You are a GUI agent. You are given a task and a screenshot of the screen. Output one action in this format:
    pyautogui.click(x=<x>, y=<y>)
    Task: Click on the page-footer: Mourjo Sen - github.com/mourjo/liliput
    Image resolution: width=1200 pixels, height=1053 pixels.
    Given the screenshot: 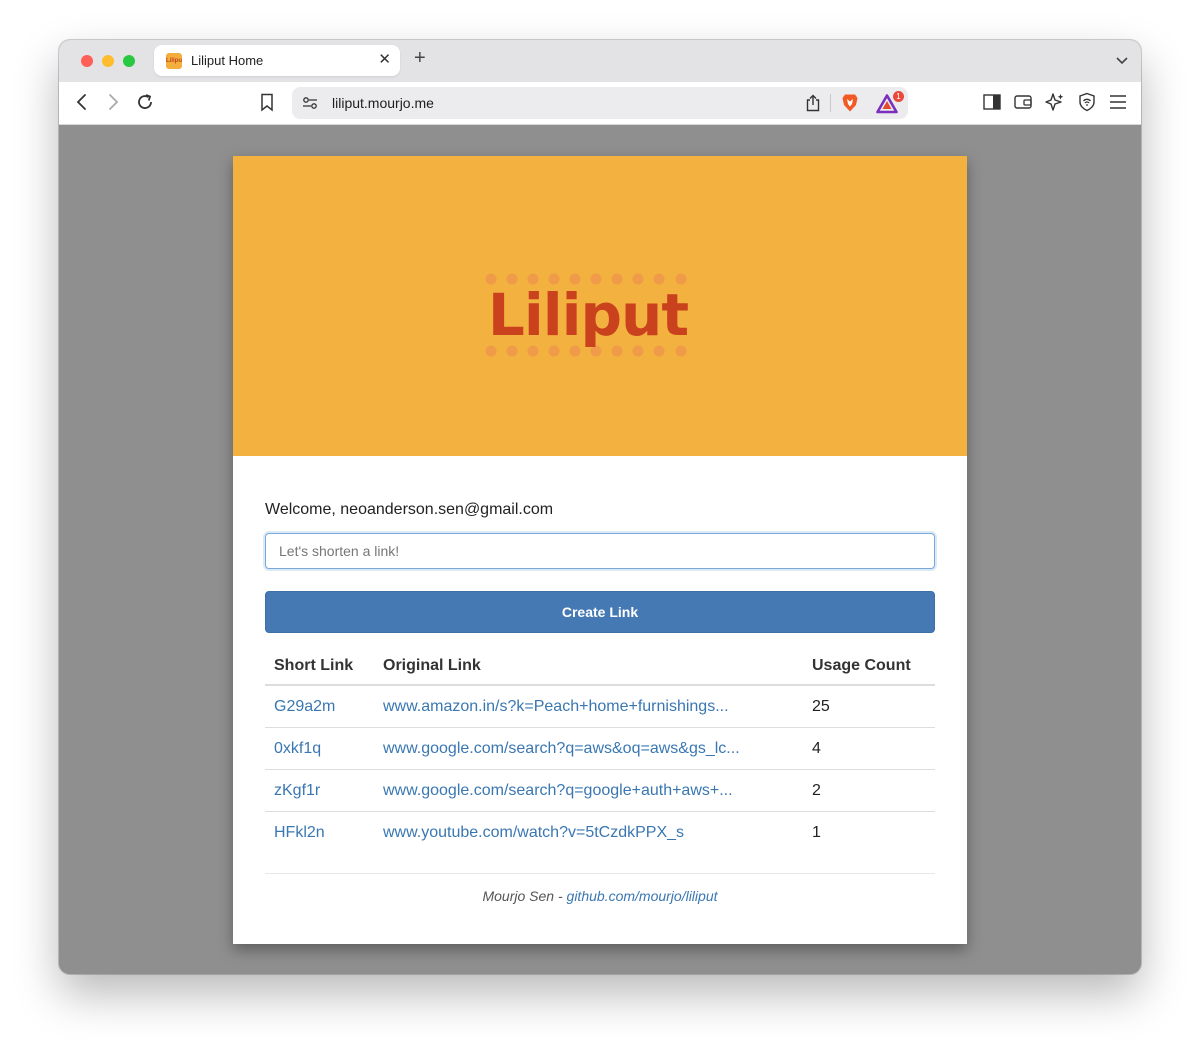 What is the action you would take?
    pyautogui.click(x=600, y=896)
    